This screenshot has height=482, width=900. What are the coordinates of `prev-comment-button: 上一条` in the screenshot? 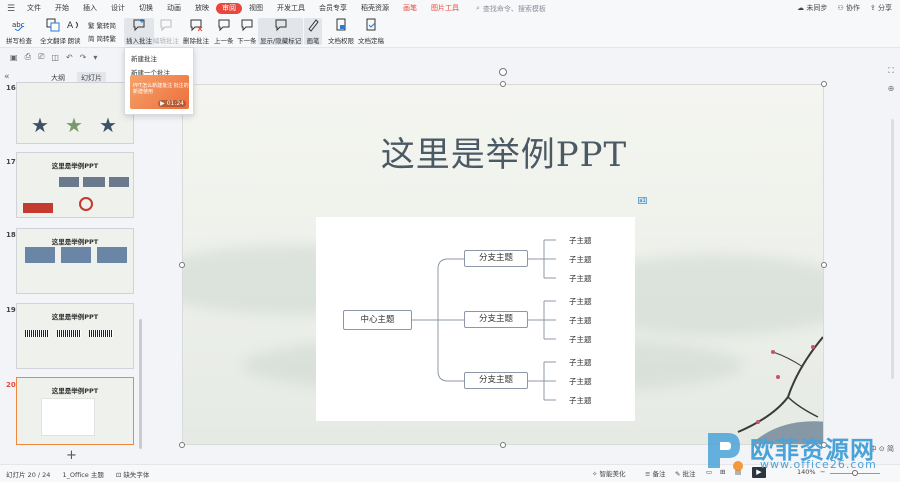 It's located at (224, 31).